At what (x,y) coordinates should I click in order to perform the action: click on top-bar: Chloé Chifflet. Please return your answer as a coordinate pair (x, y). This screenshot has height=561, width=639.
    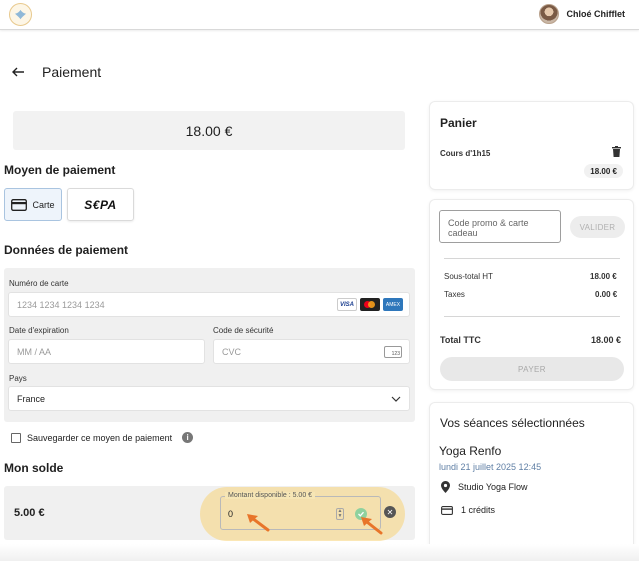
    Looking at the image, I should click on (319, 15).